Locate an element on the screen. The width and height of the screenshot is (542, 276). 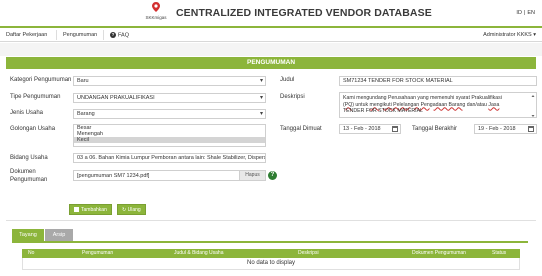
language-switch: ID | EN is located at coordinates (525, 13).